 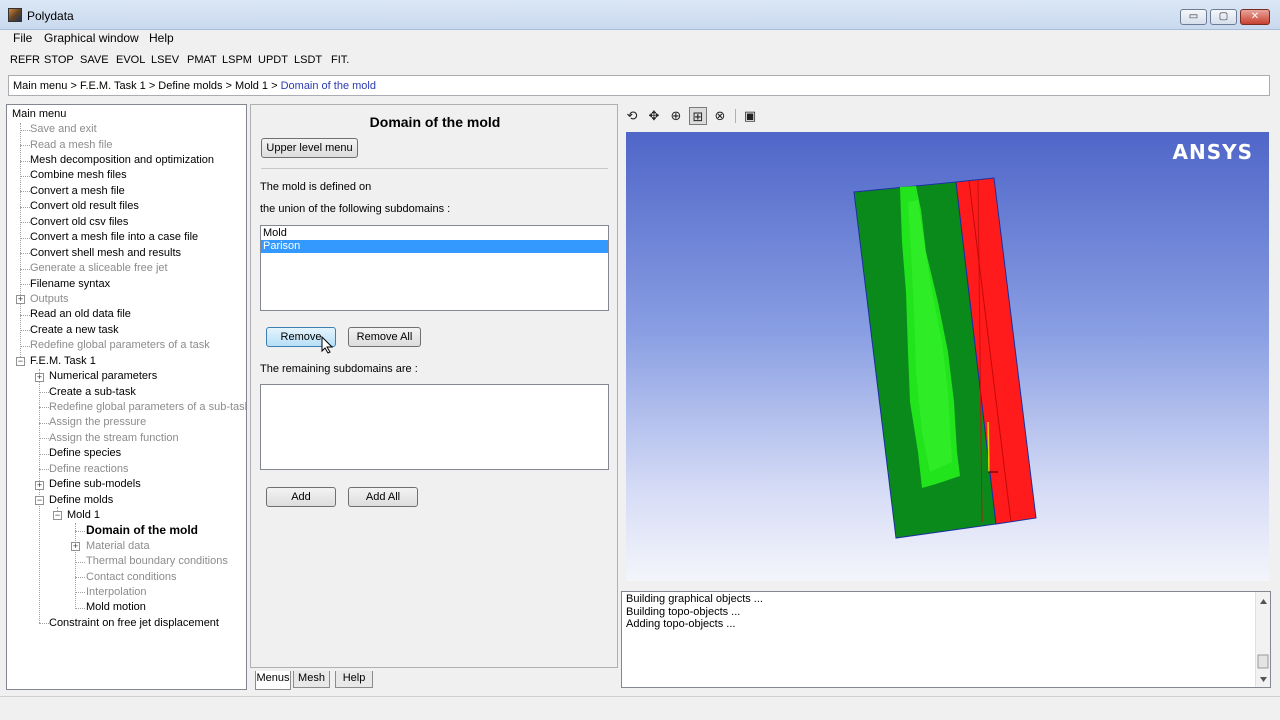 What do you see at coordinates (309, 148) in the screenshot?
I see `upper-level-menu-button: Upper level menu` at bounding box center [309, 148].